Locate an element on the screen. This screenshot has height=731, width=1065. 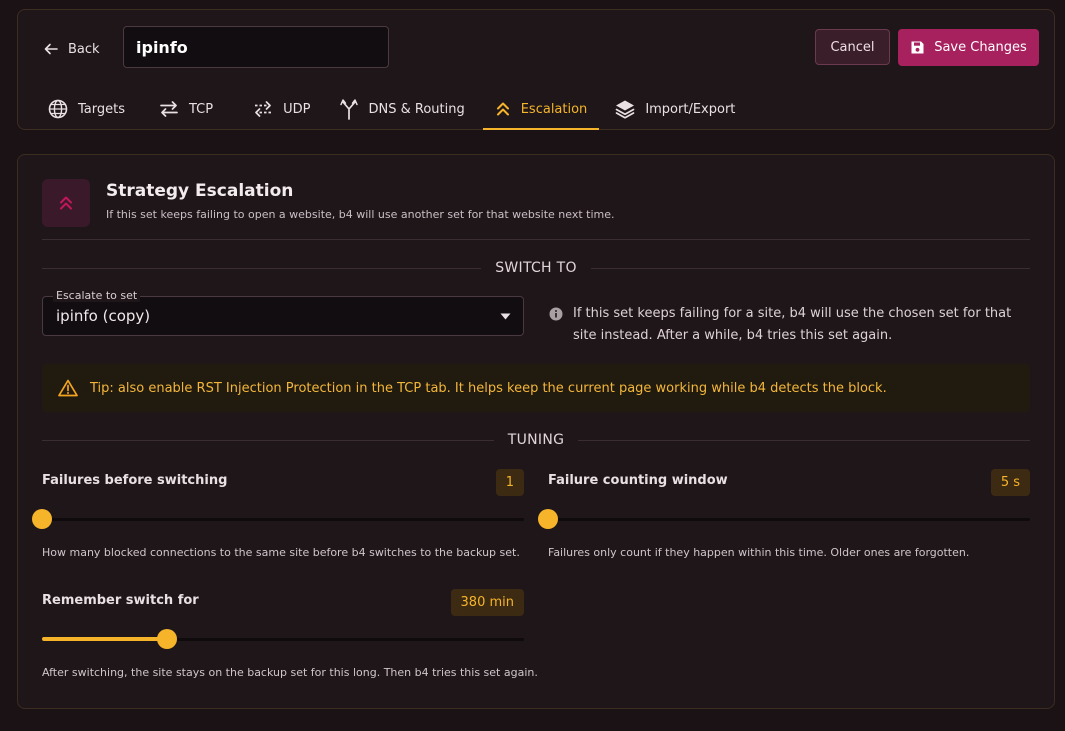
failures-slider-thumb is located at coordinates (42, 519).